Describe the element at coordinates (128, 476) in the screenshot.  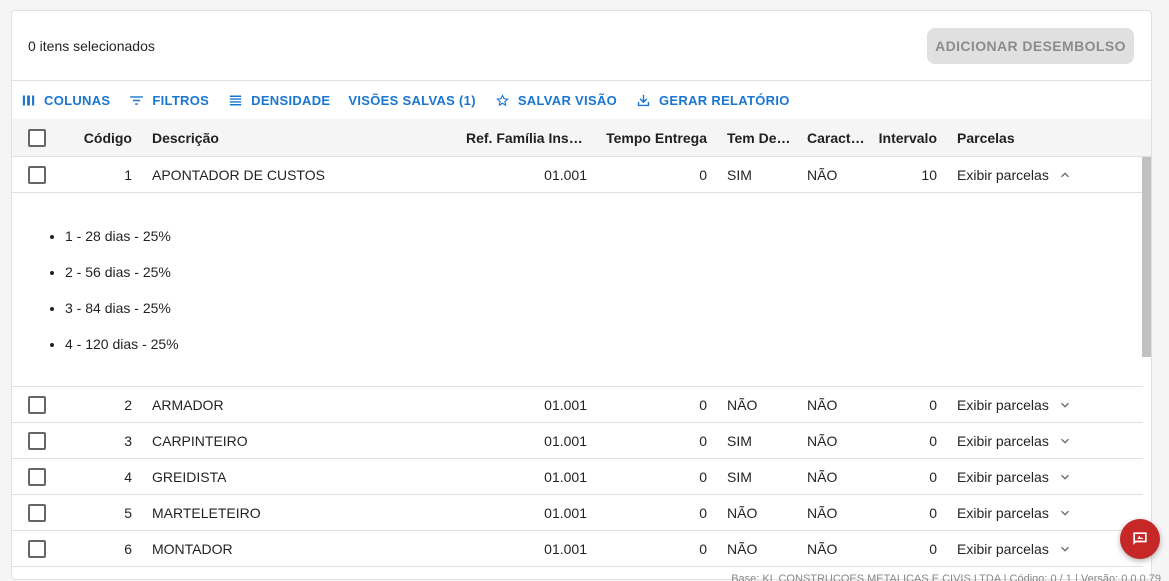
I see `cell-codigo: 4` at that location.